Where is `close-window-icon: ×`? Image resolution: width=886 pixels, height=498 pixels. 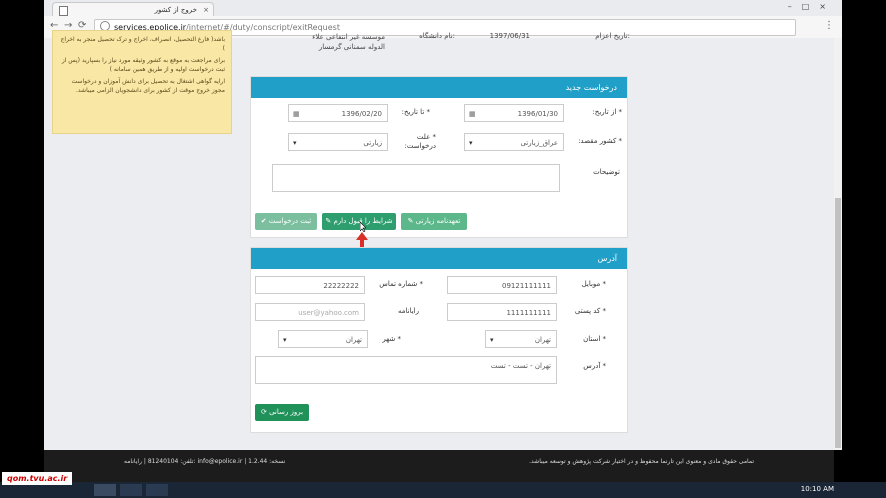
close-window-icon: × is located at coordinates (827, 6).